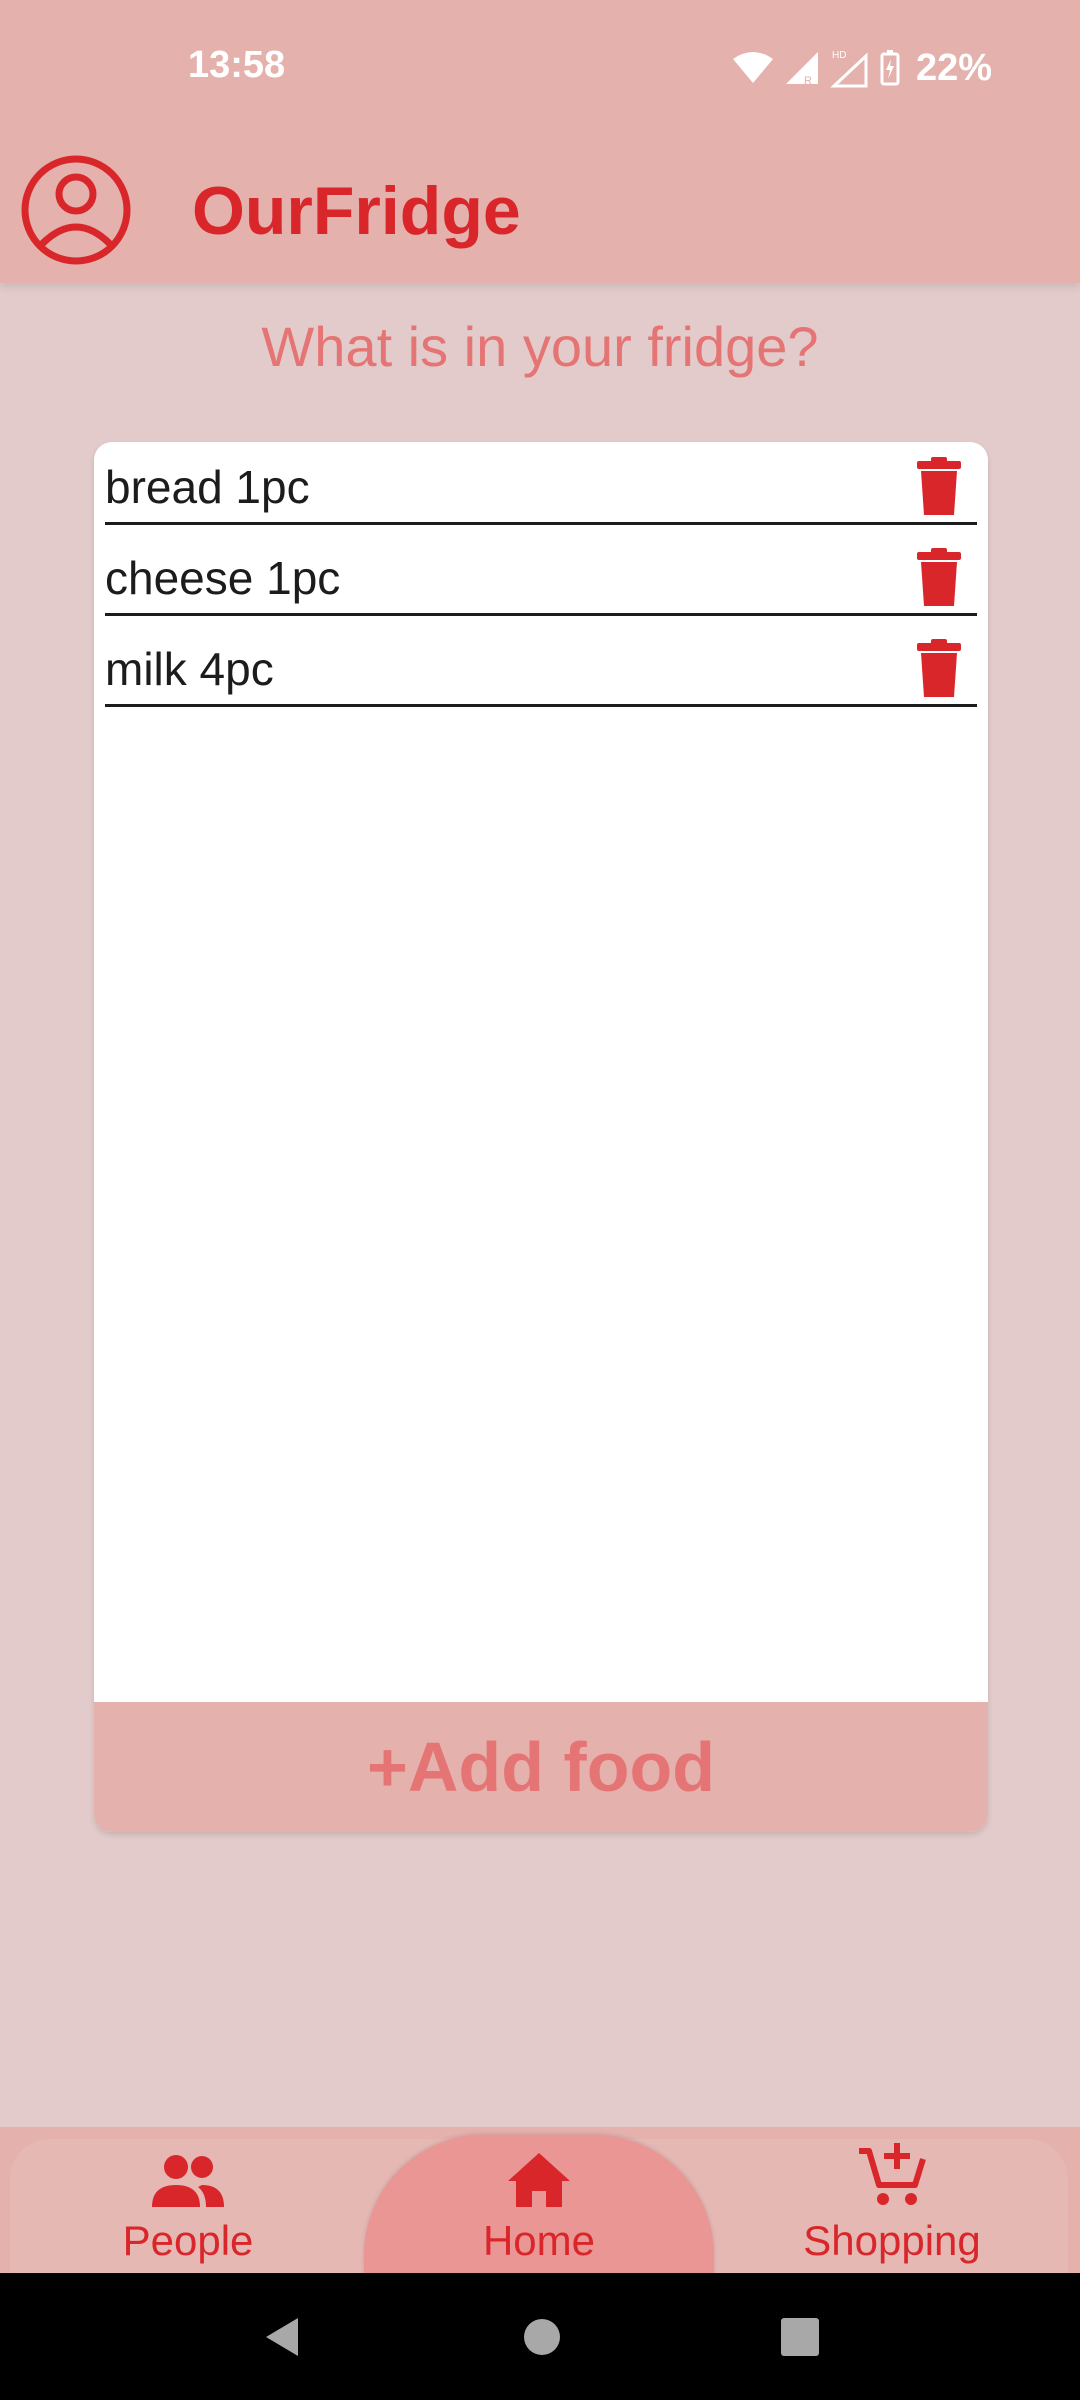 Image resolution: width=1080 pixels, height=2400 pixels. Describe the element at coordinates (890, 68) in the screenshot. I see `battery-charging-icon` at that location.